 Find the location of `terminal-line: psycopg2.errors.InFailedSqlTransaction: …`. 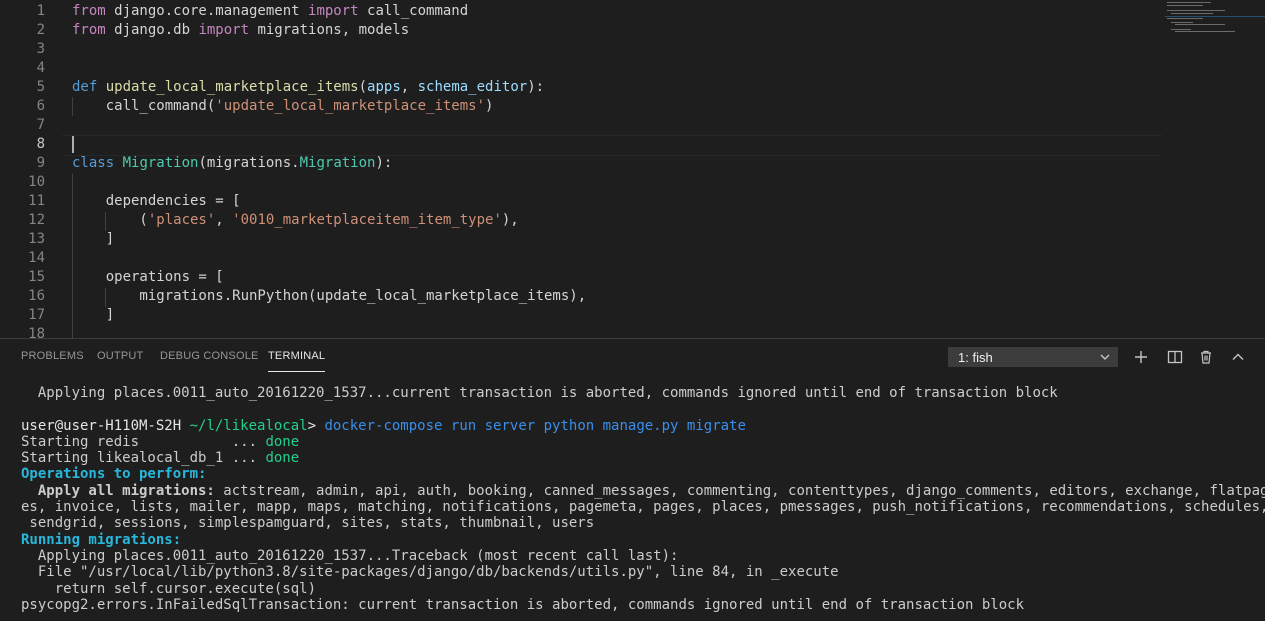

terminal-line: psycopg2.errors.InFailedSqlTransaction: … is located at coordinates (523, 604).